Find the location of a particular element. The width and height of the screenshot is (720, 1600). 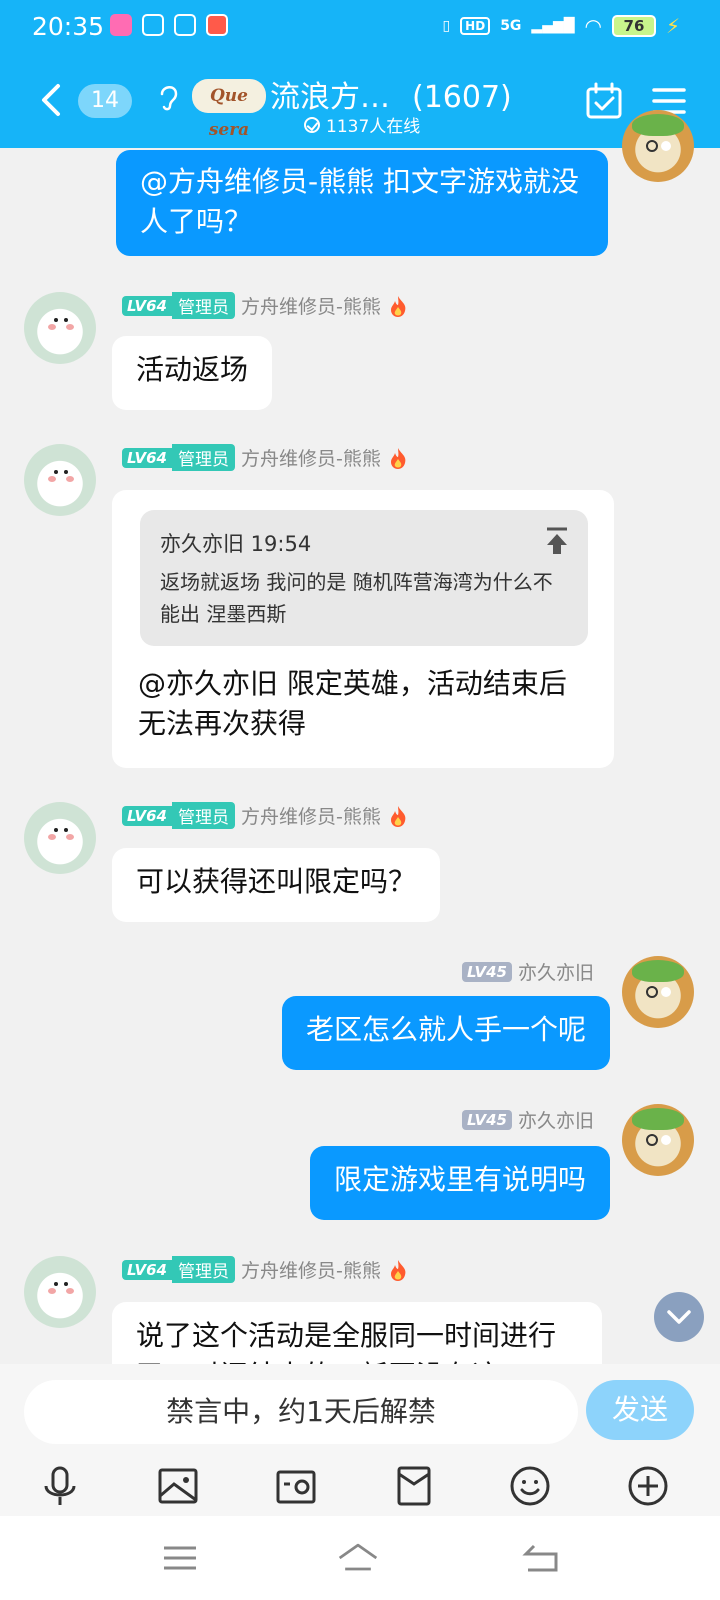

system-nav-bar is located at coordinates (360, 1558).